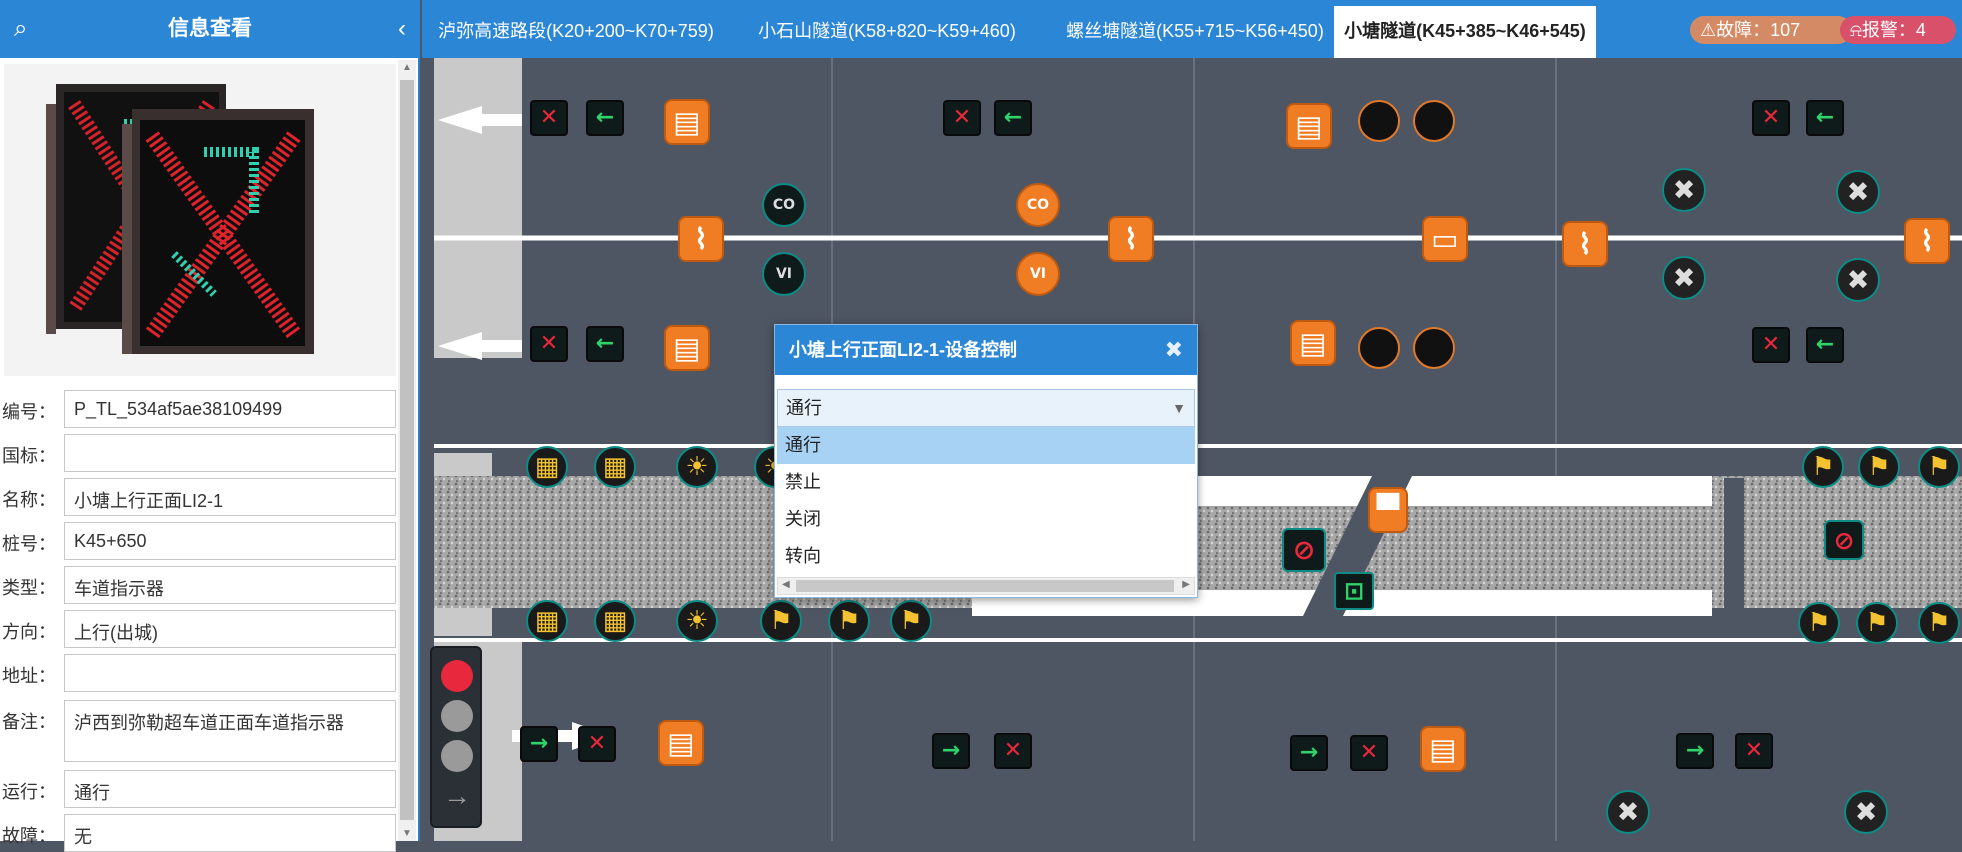 The image size is (1962, 852). What do you see at coordinates (230, 409) in the screenshot?
I see `field-value: P_TL_534af5ae38109499` at bounding box center [230, 409].